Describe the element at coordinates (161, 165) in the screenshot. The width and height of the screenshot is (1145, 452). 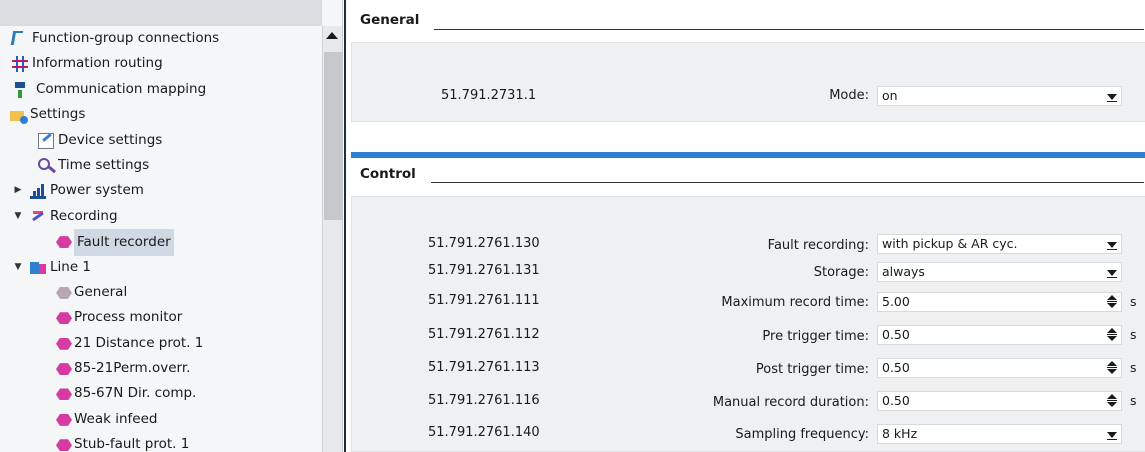
I see `tree-item-time-settings: Time settings` at that location.